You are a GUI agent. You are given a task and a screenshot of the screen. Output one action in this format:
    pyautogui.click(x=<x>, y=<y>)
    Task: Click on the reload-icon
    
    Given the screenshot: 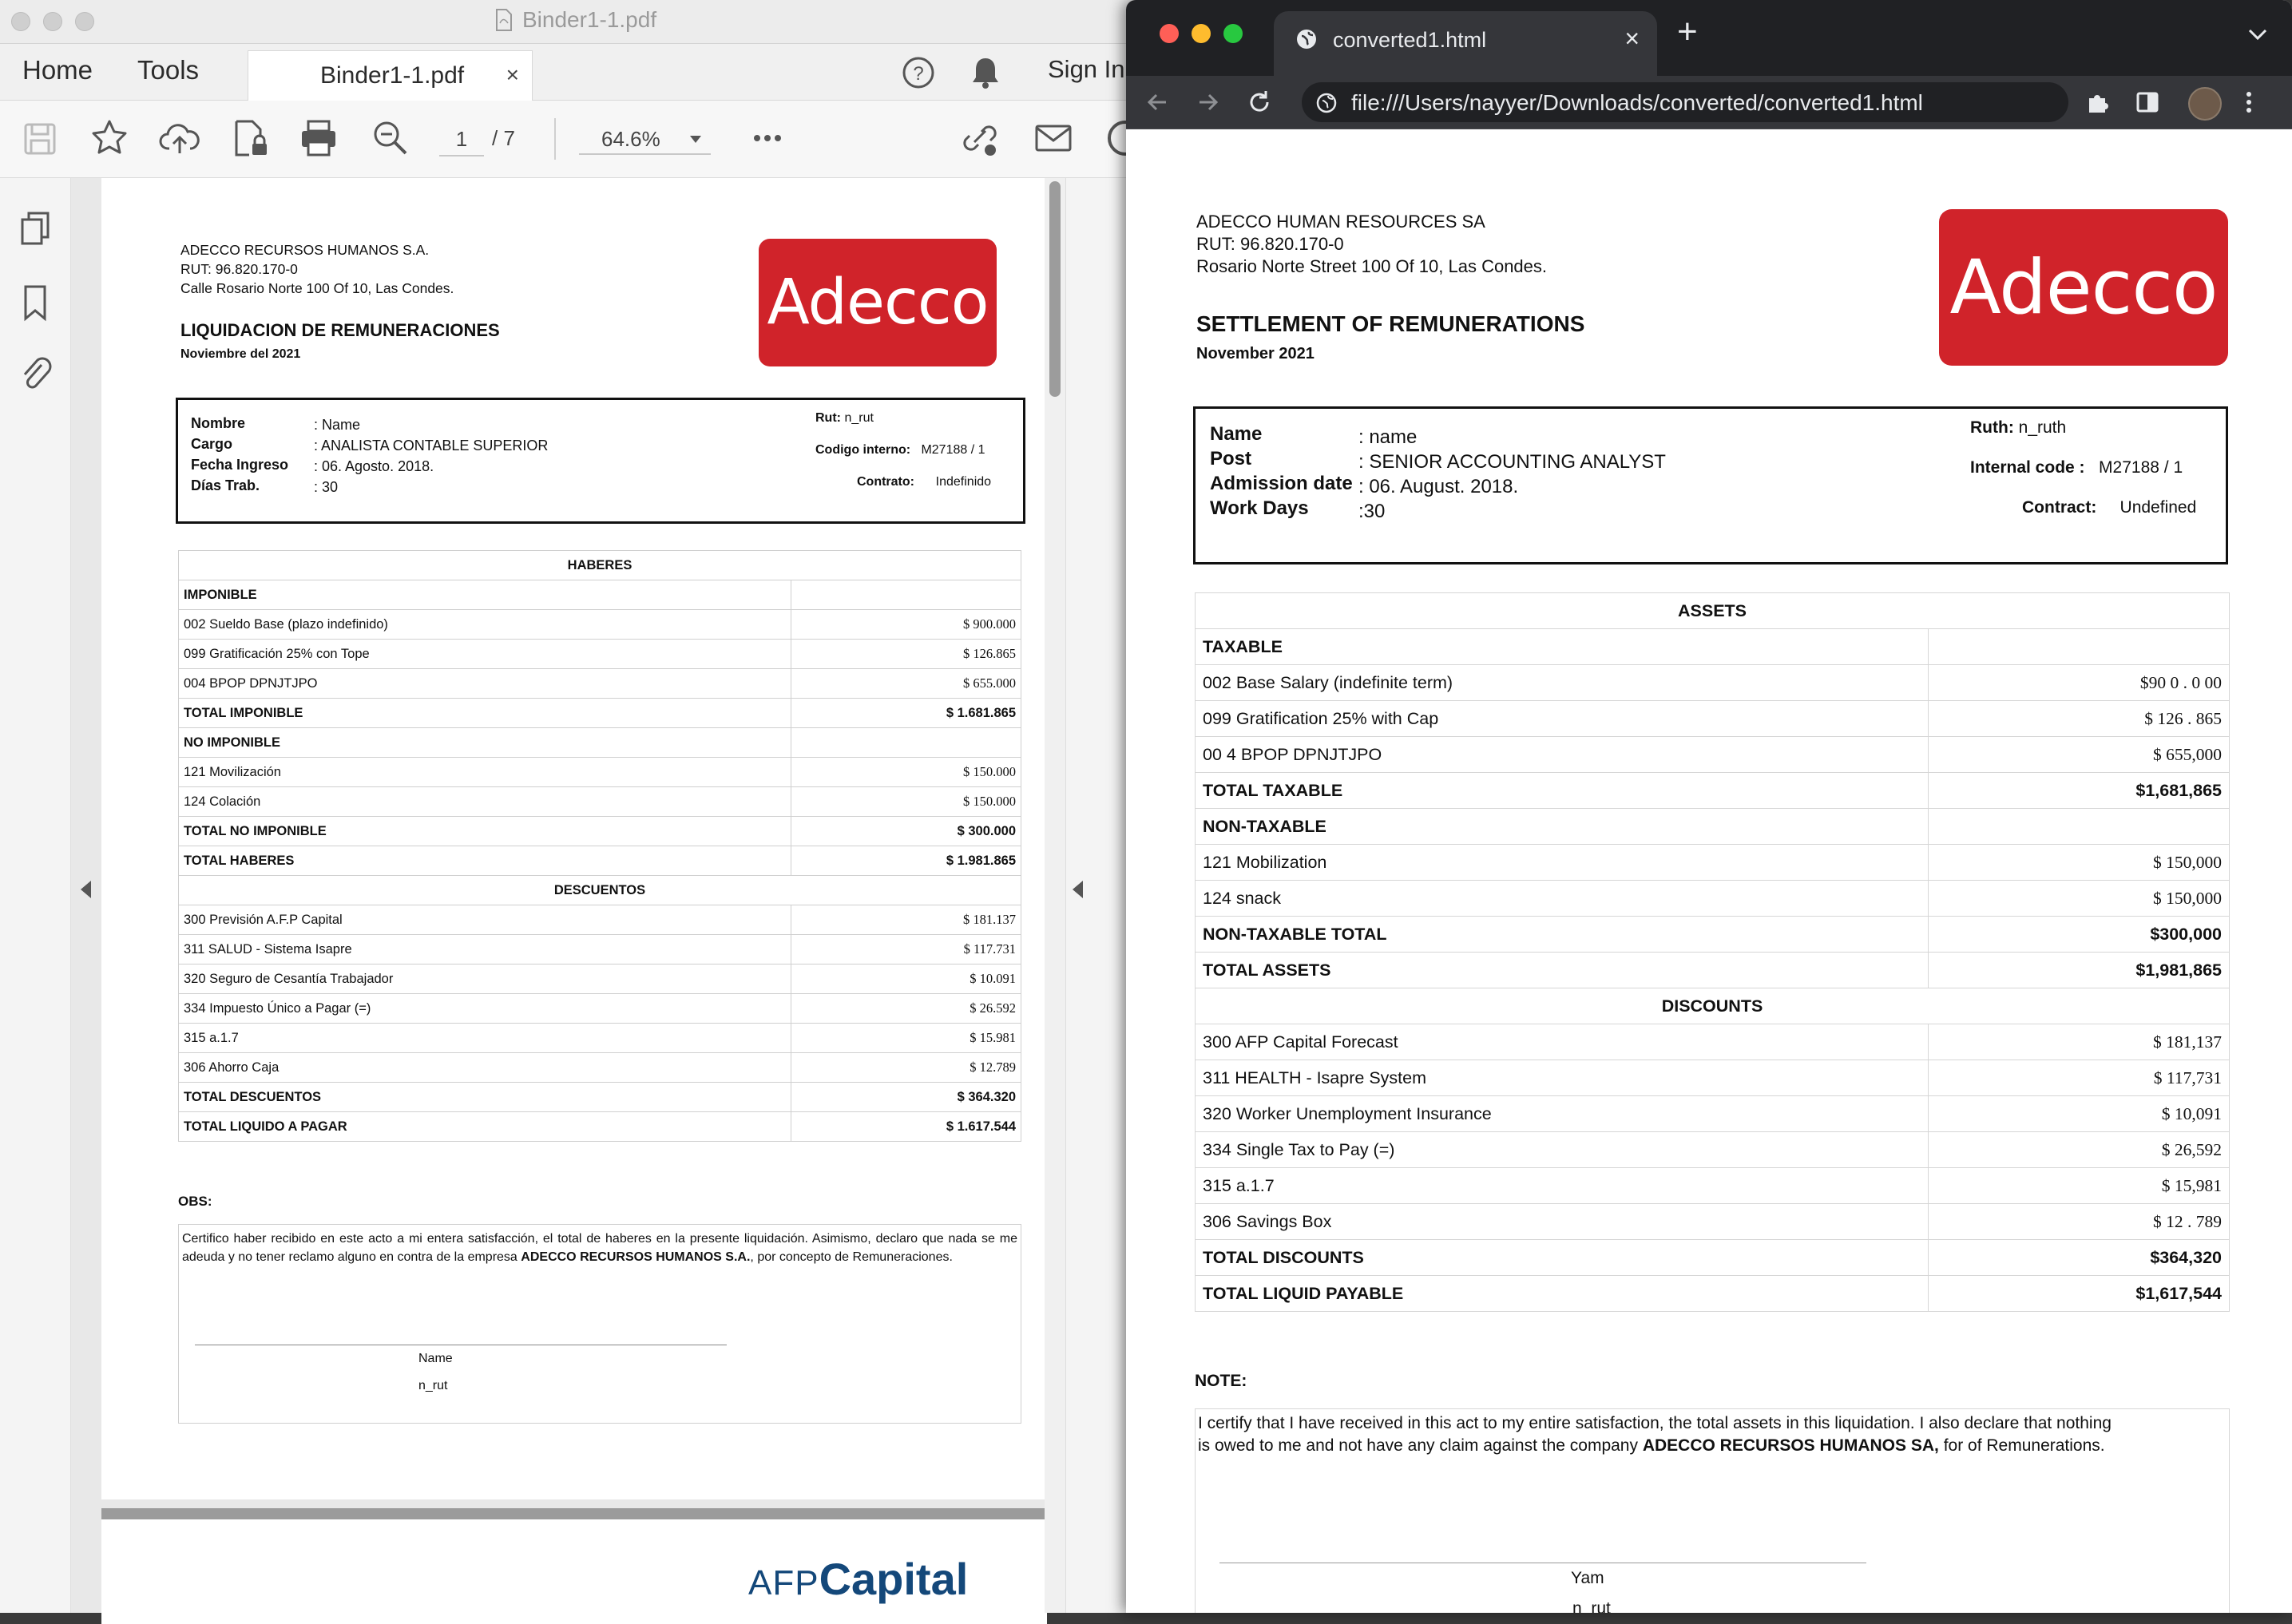 What is the action you would take?
    pyautogui.click(x=1259, y=102)
    